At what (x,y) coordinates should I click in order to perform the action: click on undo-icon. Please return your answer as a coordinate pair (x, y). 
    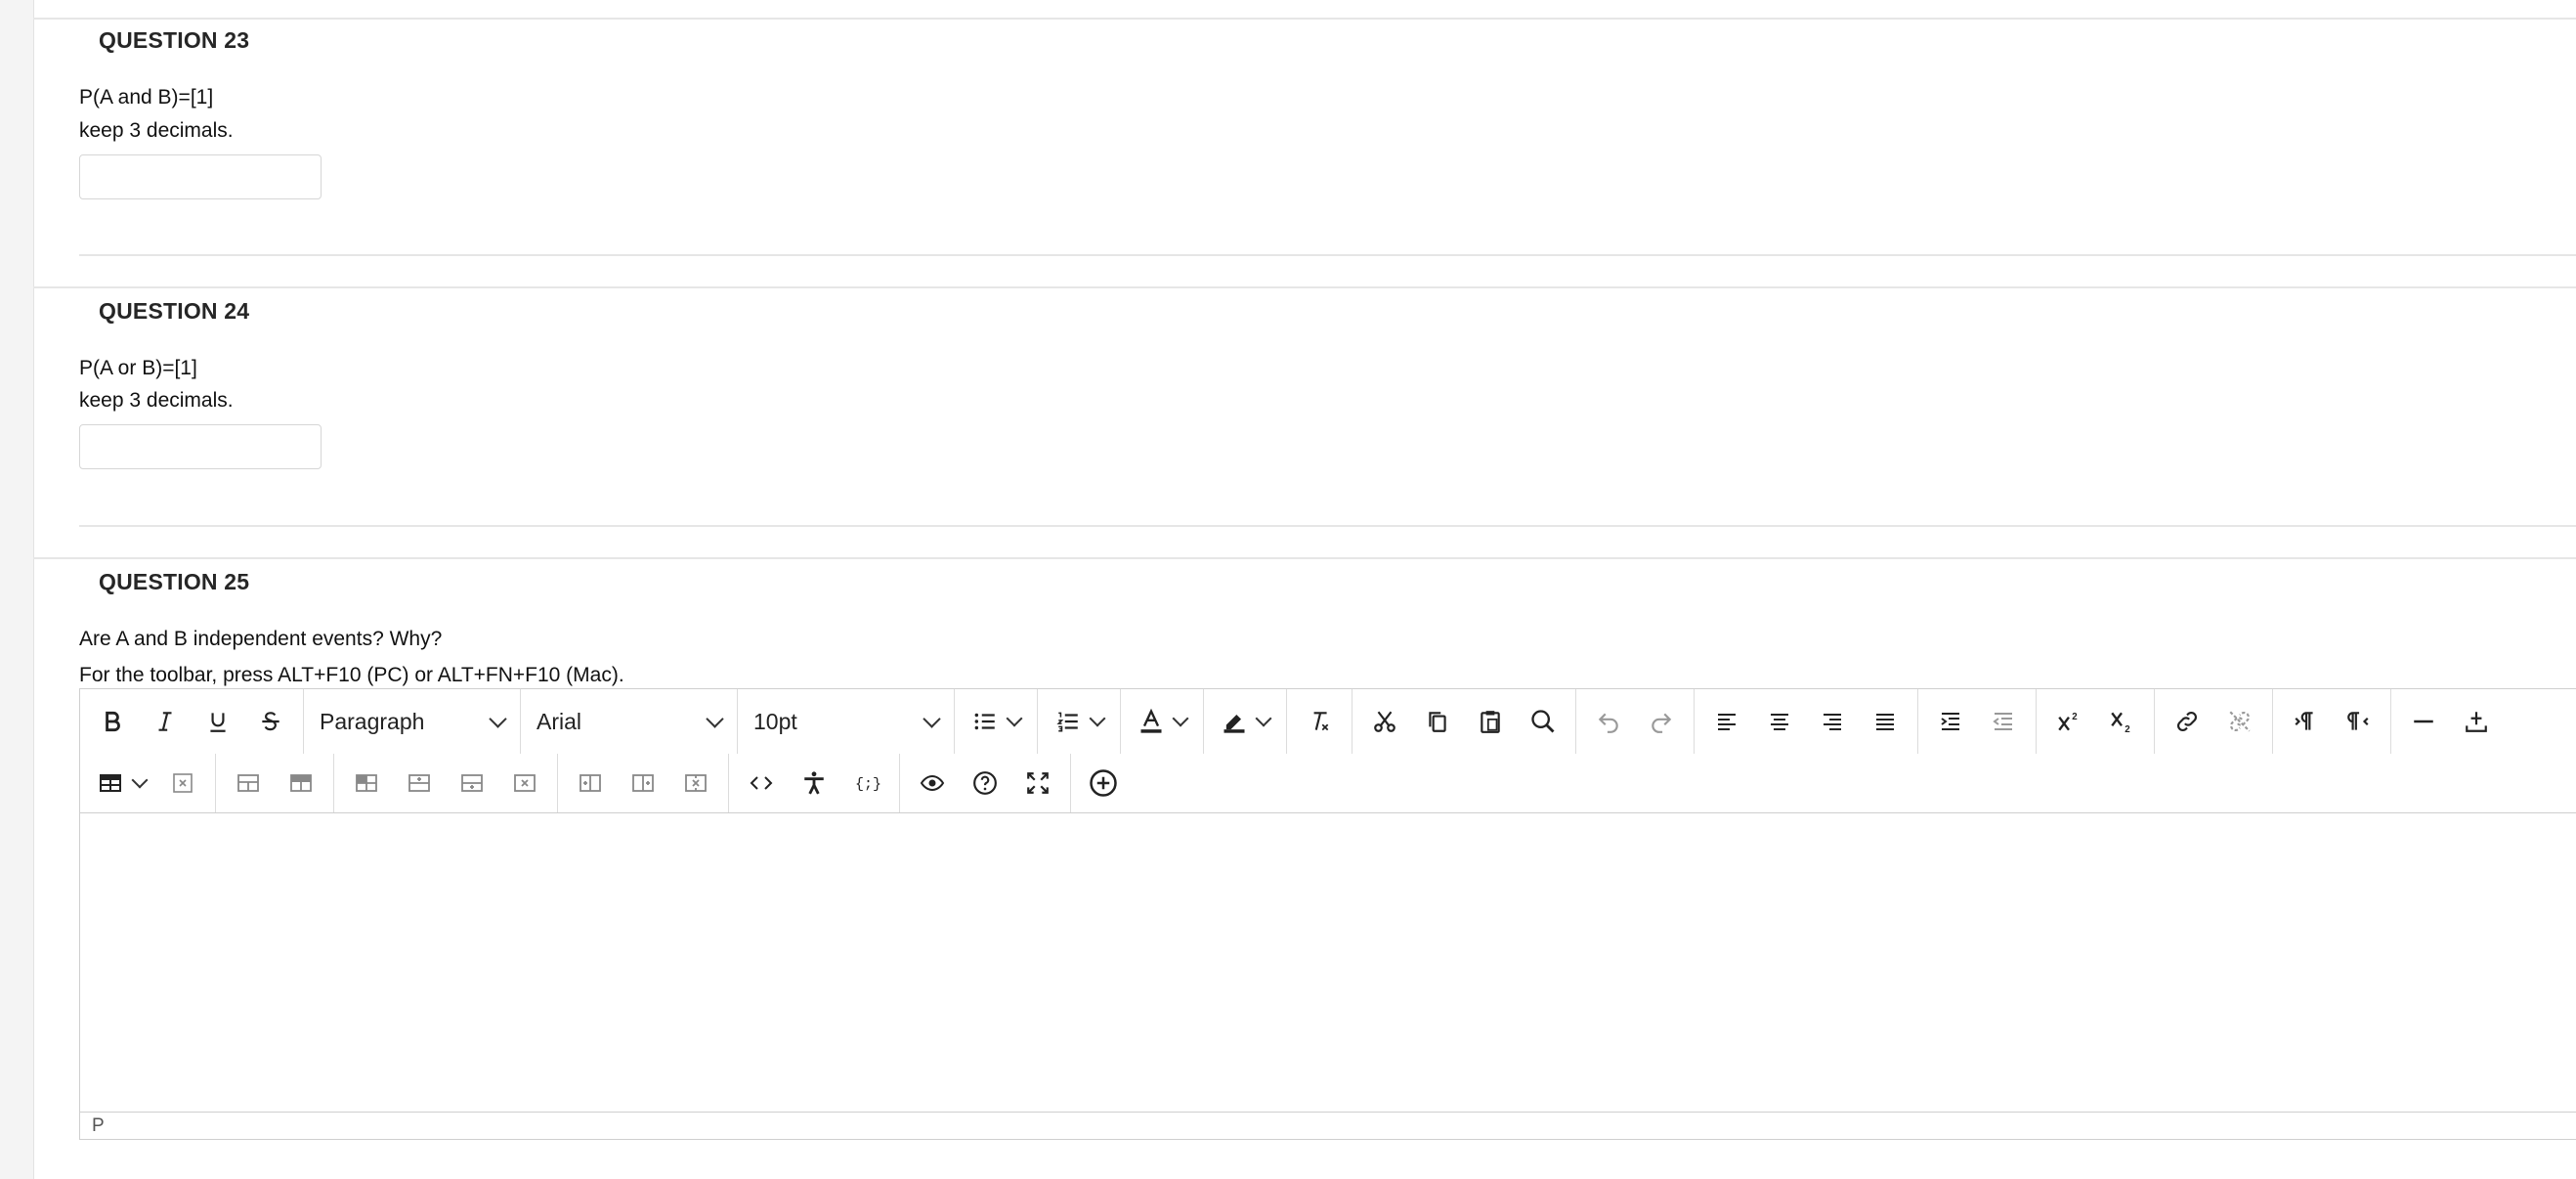
    Looking at the image, I should click on (1609, 721).